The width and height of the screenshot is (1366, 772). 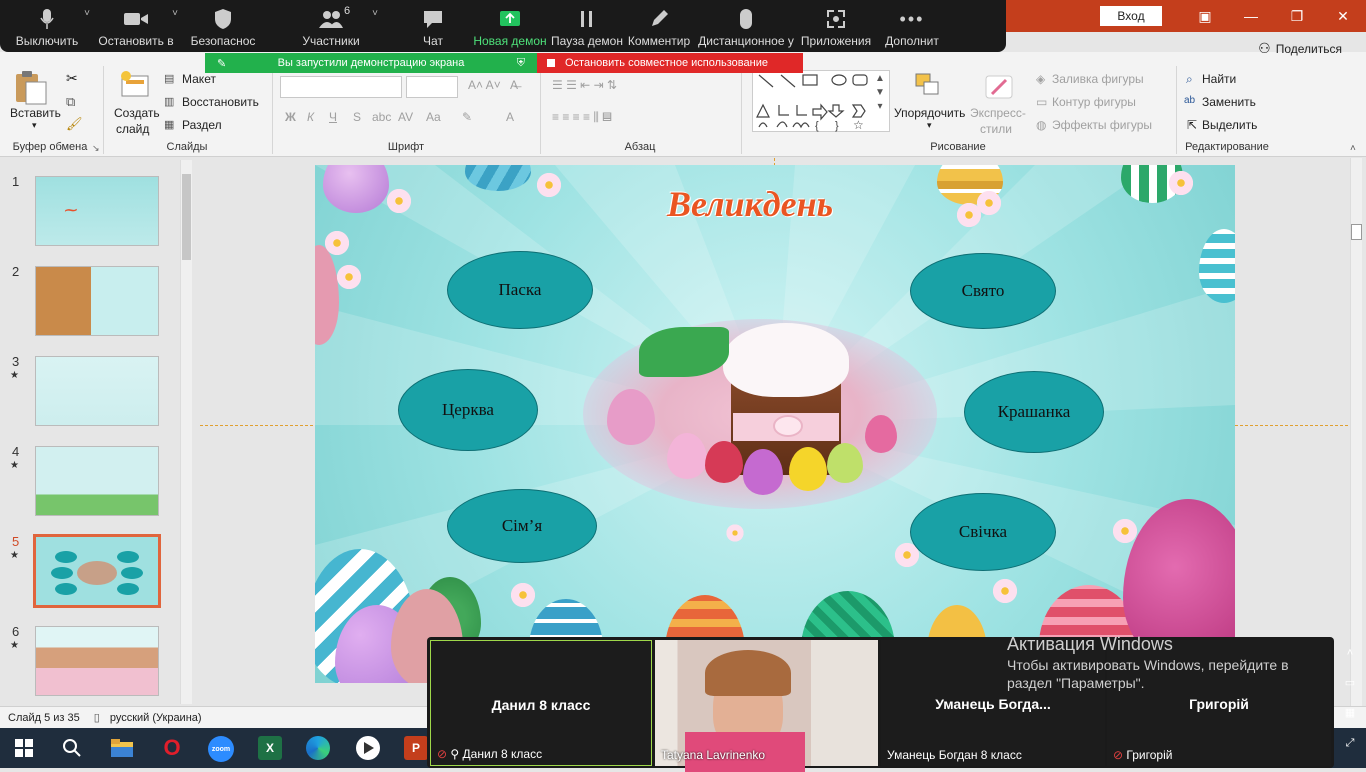 What do you see at coordinates (433, 117) in the screenshot?
I see `change-case-button: Aa` at bounding box center [433, 117].